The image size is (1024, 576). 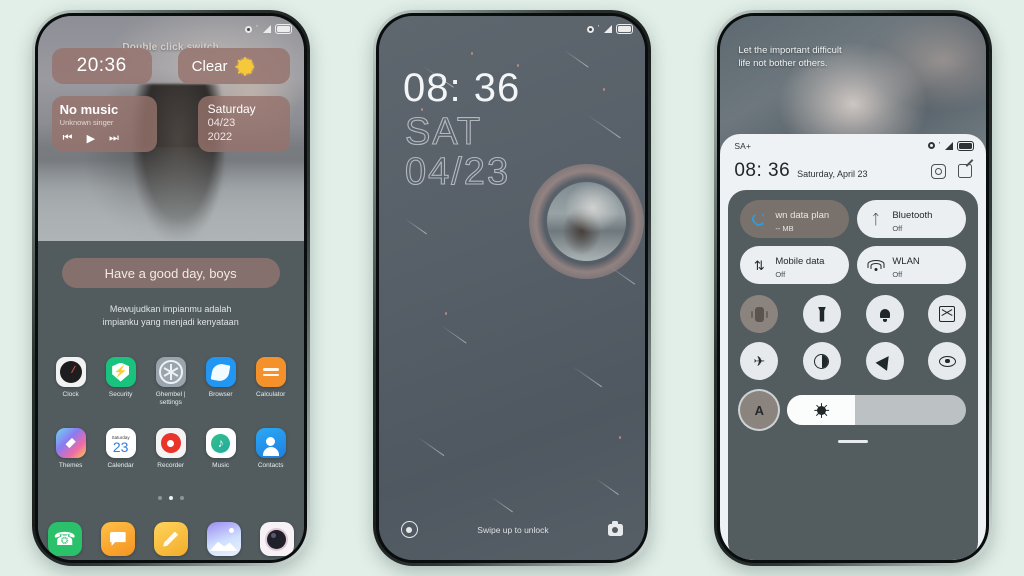 I want to click on music-title: No music, so click(x=89, y=109).